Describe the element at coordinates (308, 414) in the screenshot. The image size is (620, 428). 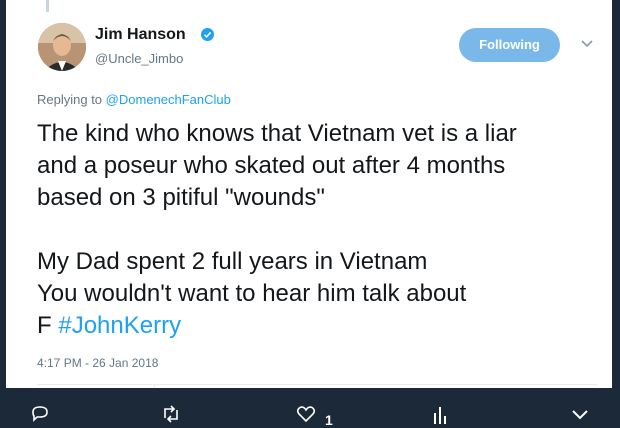
I see `heart-icon` at that location.